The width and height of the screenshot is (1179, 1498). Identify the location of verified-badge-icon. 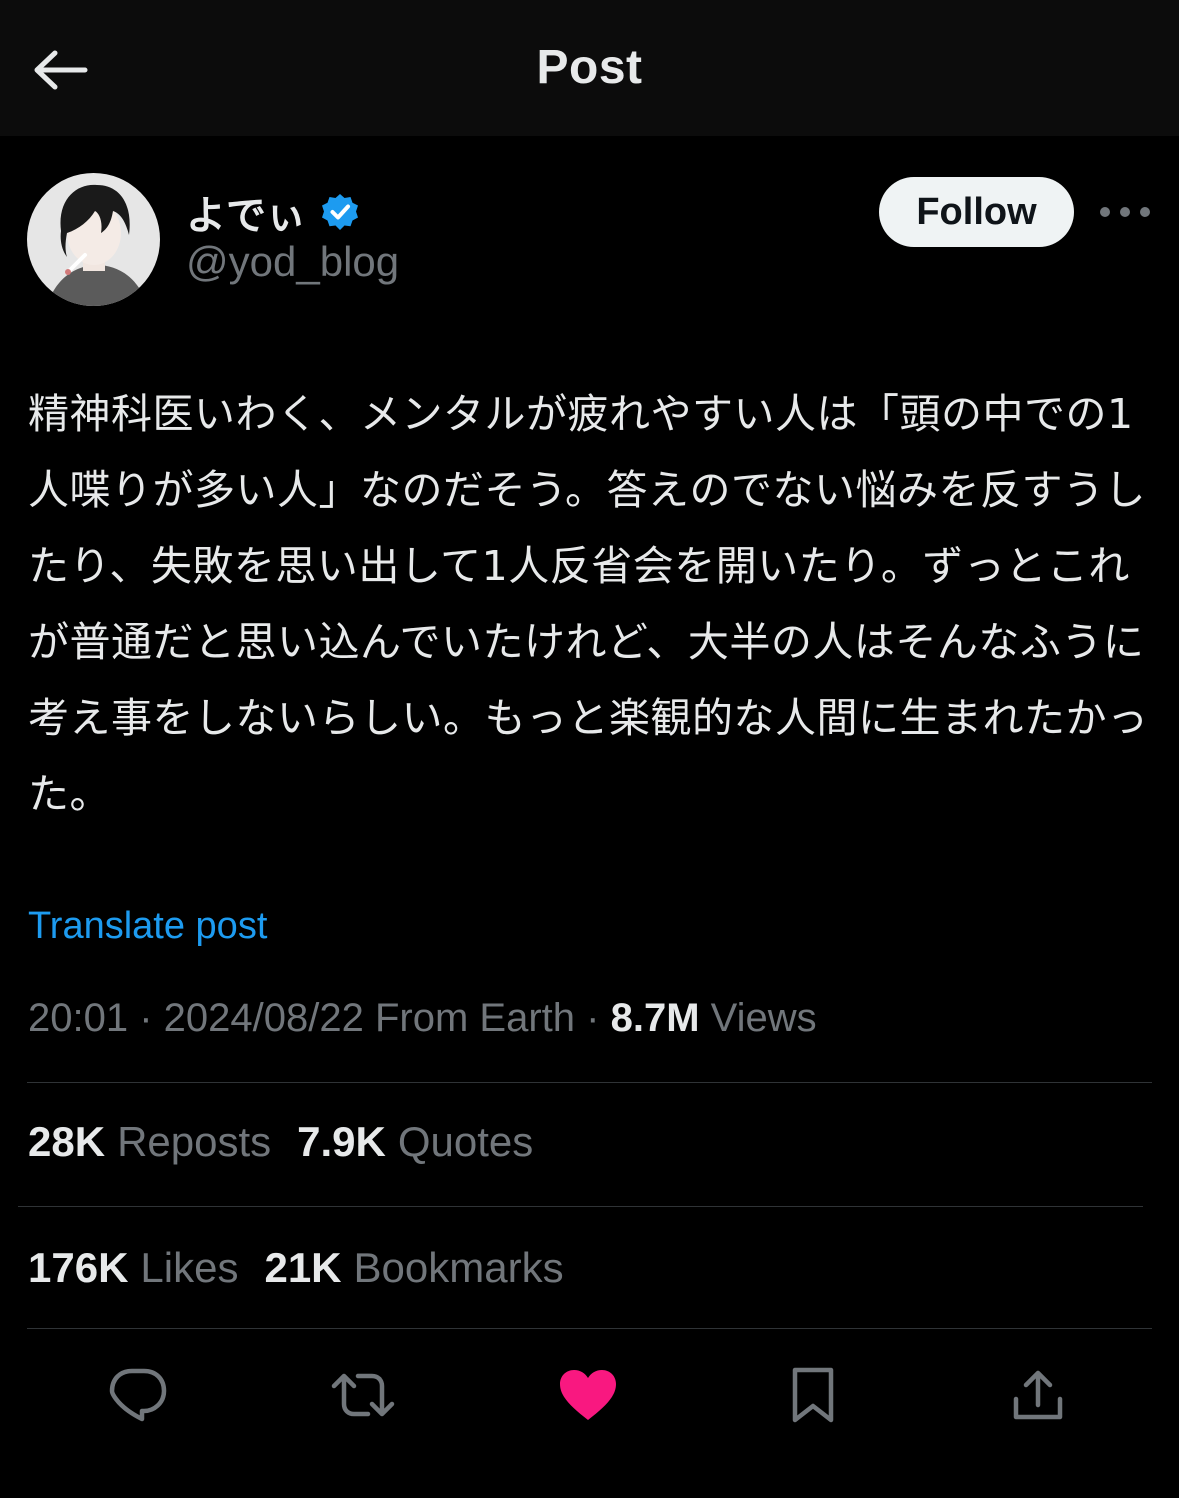
(340, 212).